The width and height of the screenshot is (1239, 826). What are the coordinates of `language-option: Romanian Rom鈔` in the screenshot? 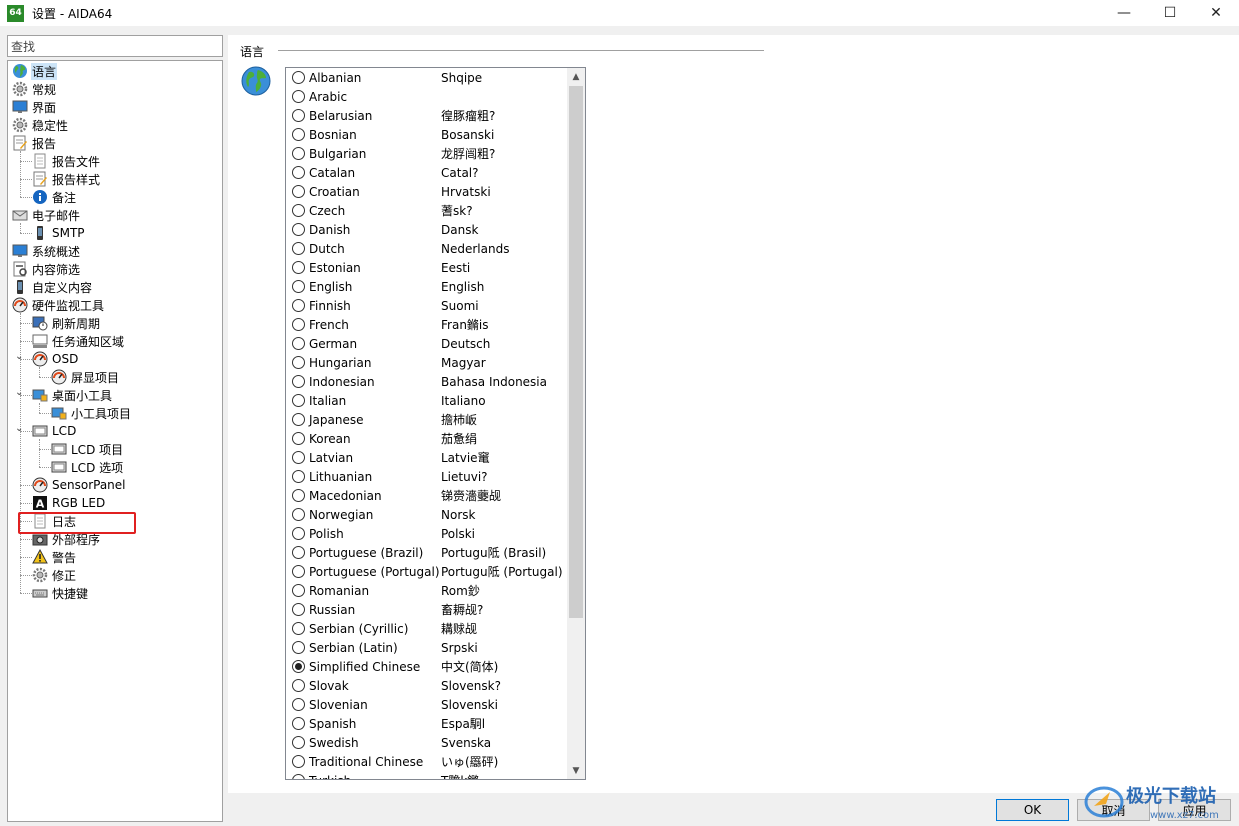 It's located at (427, 590).